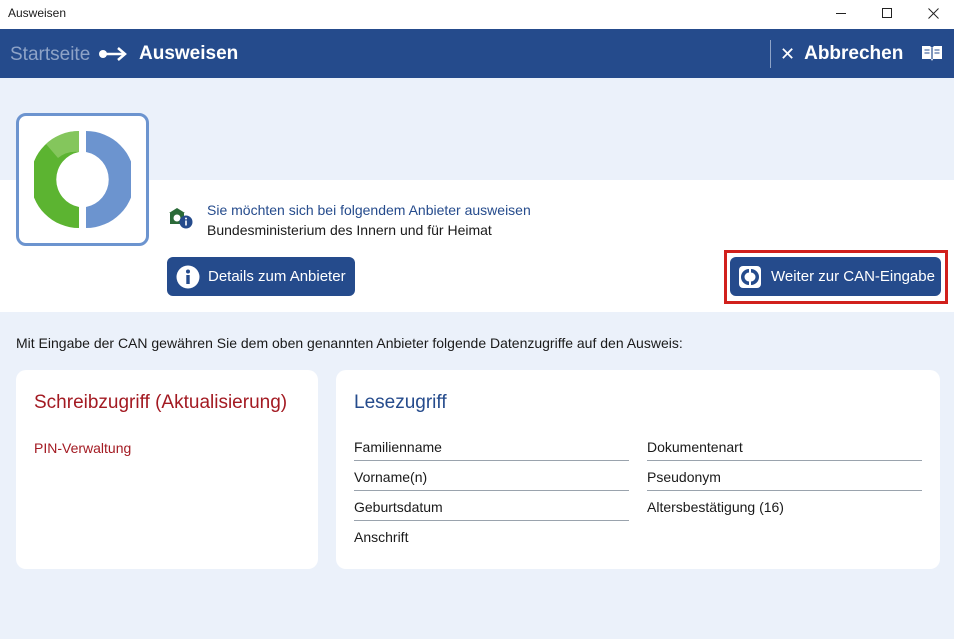  What do you see at coordinates (491, 510) in the screenshot?
I see `read-access-item: Geburtsdatum` at bounding box center [491, 510].